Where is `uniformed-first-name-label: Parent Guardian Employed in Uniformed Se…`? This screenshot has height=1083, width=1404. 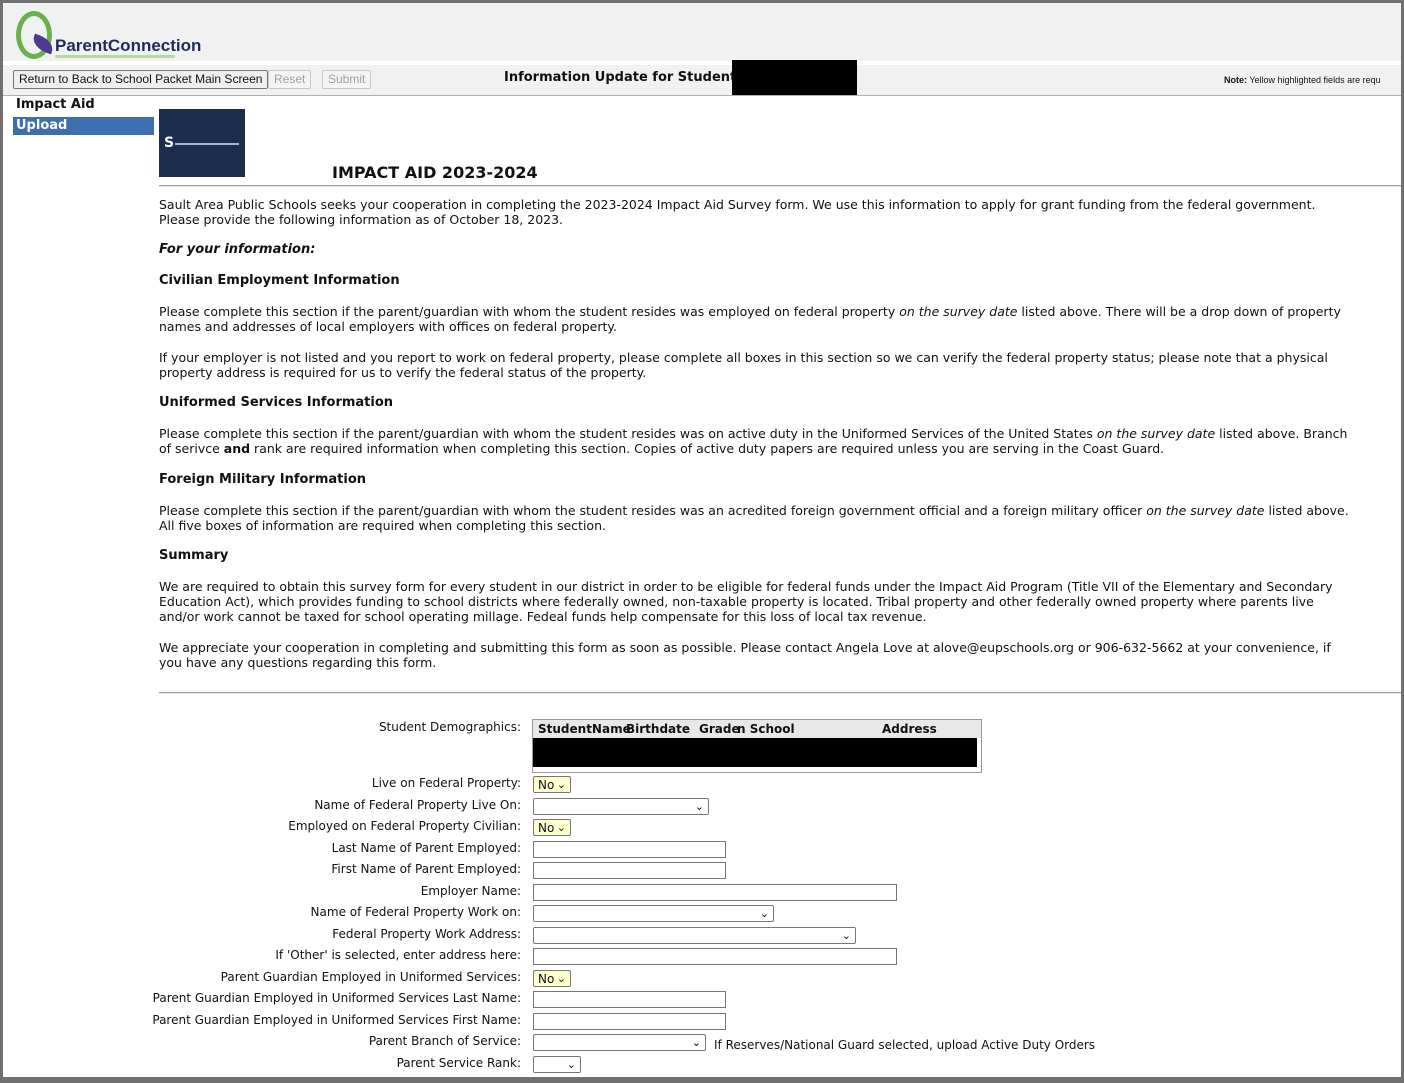 uniformed-first-name-label: Parent Guardian Employed in Uniformed Se… is located at coordinates (336, 1020).